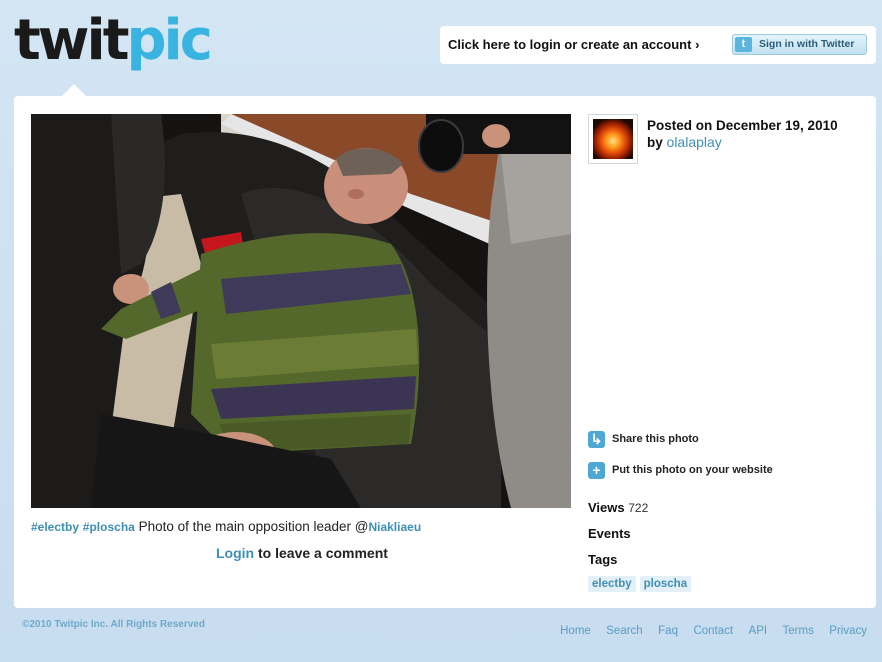 The height and width of the screenshot is (662, 882). I want to click on username-link: olalaplay, so click(694, 142).